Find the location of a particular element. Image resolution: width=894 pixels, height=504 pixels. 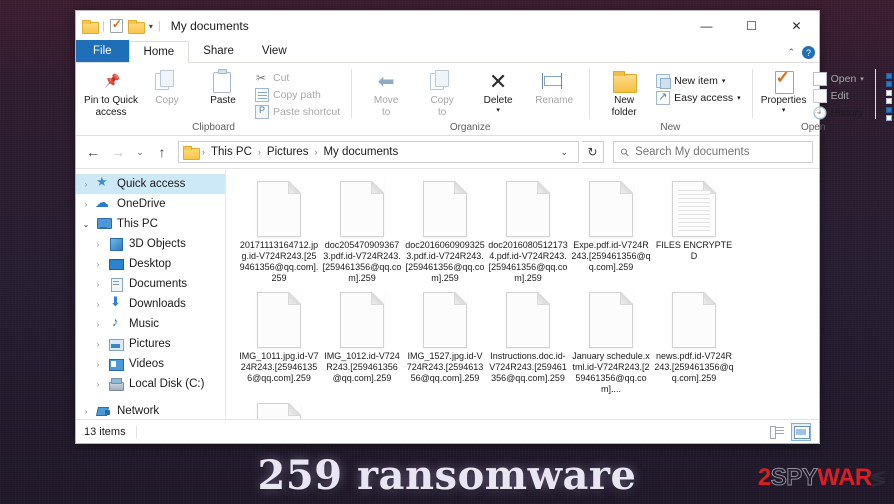

sidebar-item-music: › Music is located at coordinates (150, 324).